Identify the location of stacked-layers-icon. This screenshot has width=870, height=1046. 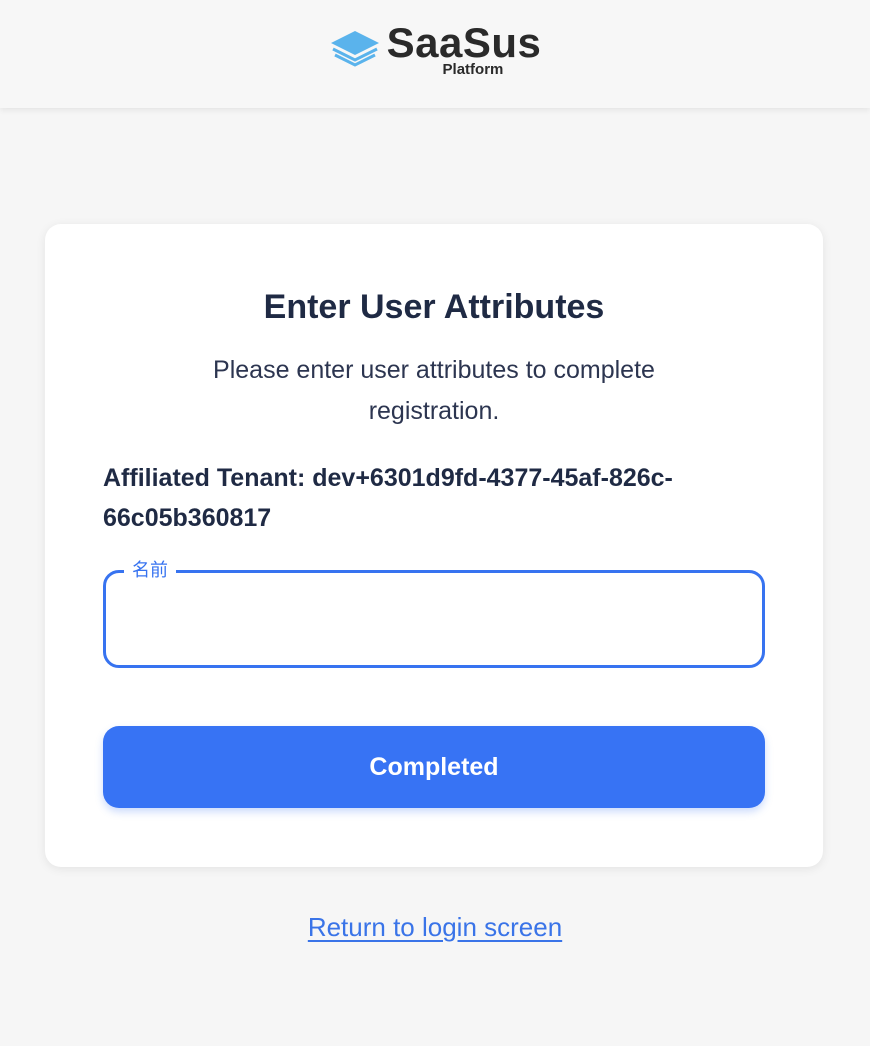
(354, 49).